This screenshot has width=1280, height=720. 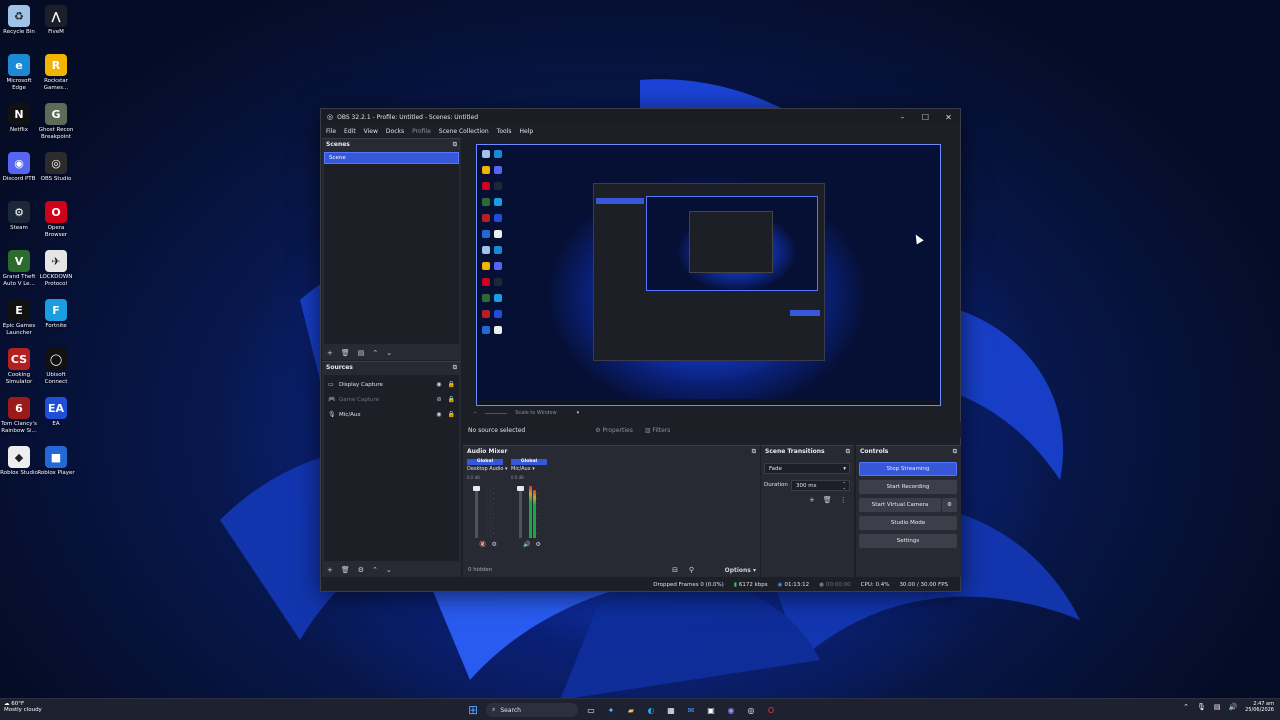 What do you see at coordinates (526, 131) in the screenshot?
I see `menu-help: Help` at bounding box center [526, 131].